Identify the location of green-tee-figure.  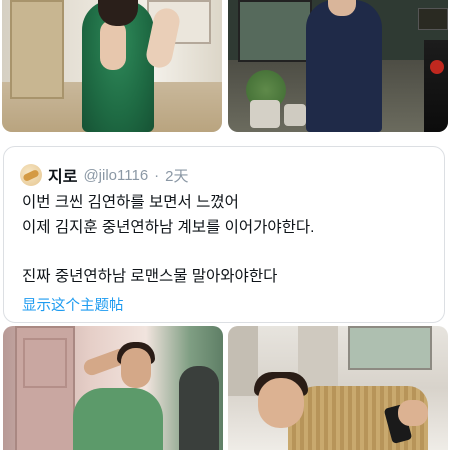
(118, 419).